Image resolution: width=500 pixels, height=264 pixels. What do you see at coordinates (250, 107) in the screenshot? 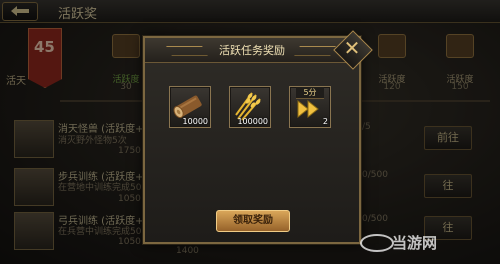
I see `reward-slot: 100000` at bounding box center [250, 107].